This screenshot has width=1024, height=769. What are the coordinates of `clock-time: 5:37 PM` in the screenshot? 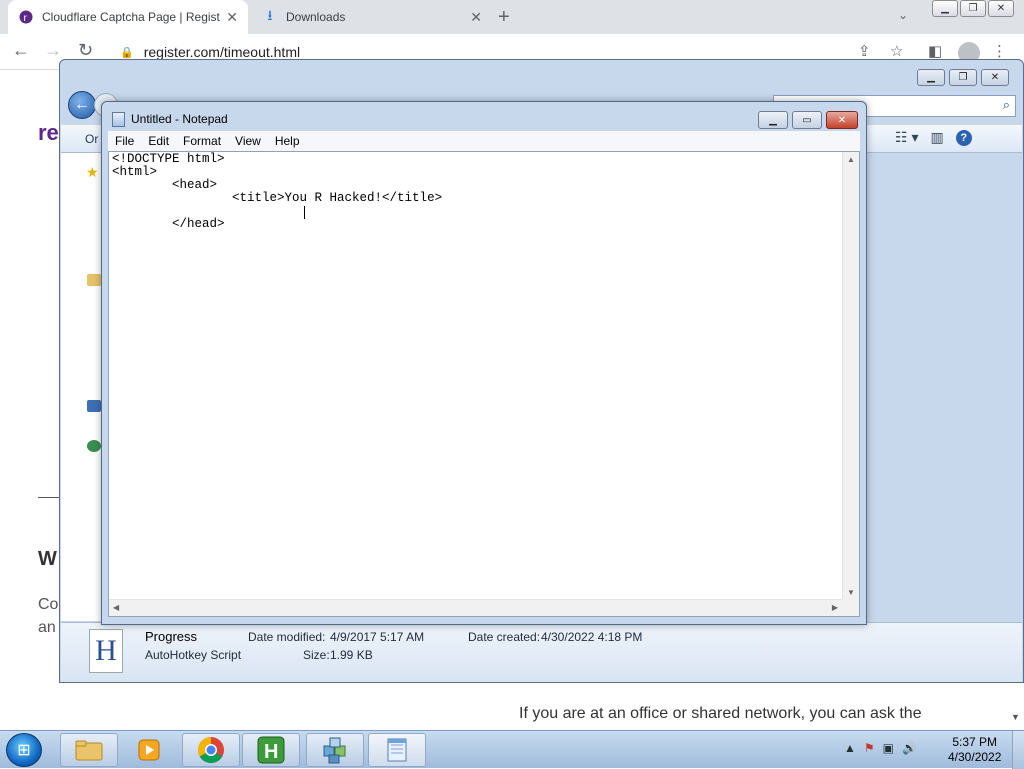 It's located at (975, 742).